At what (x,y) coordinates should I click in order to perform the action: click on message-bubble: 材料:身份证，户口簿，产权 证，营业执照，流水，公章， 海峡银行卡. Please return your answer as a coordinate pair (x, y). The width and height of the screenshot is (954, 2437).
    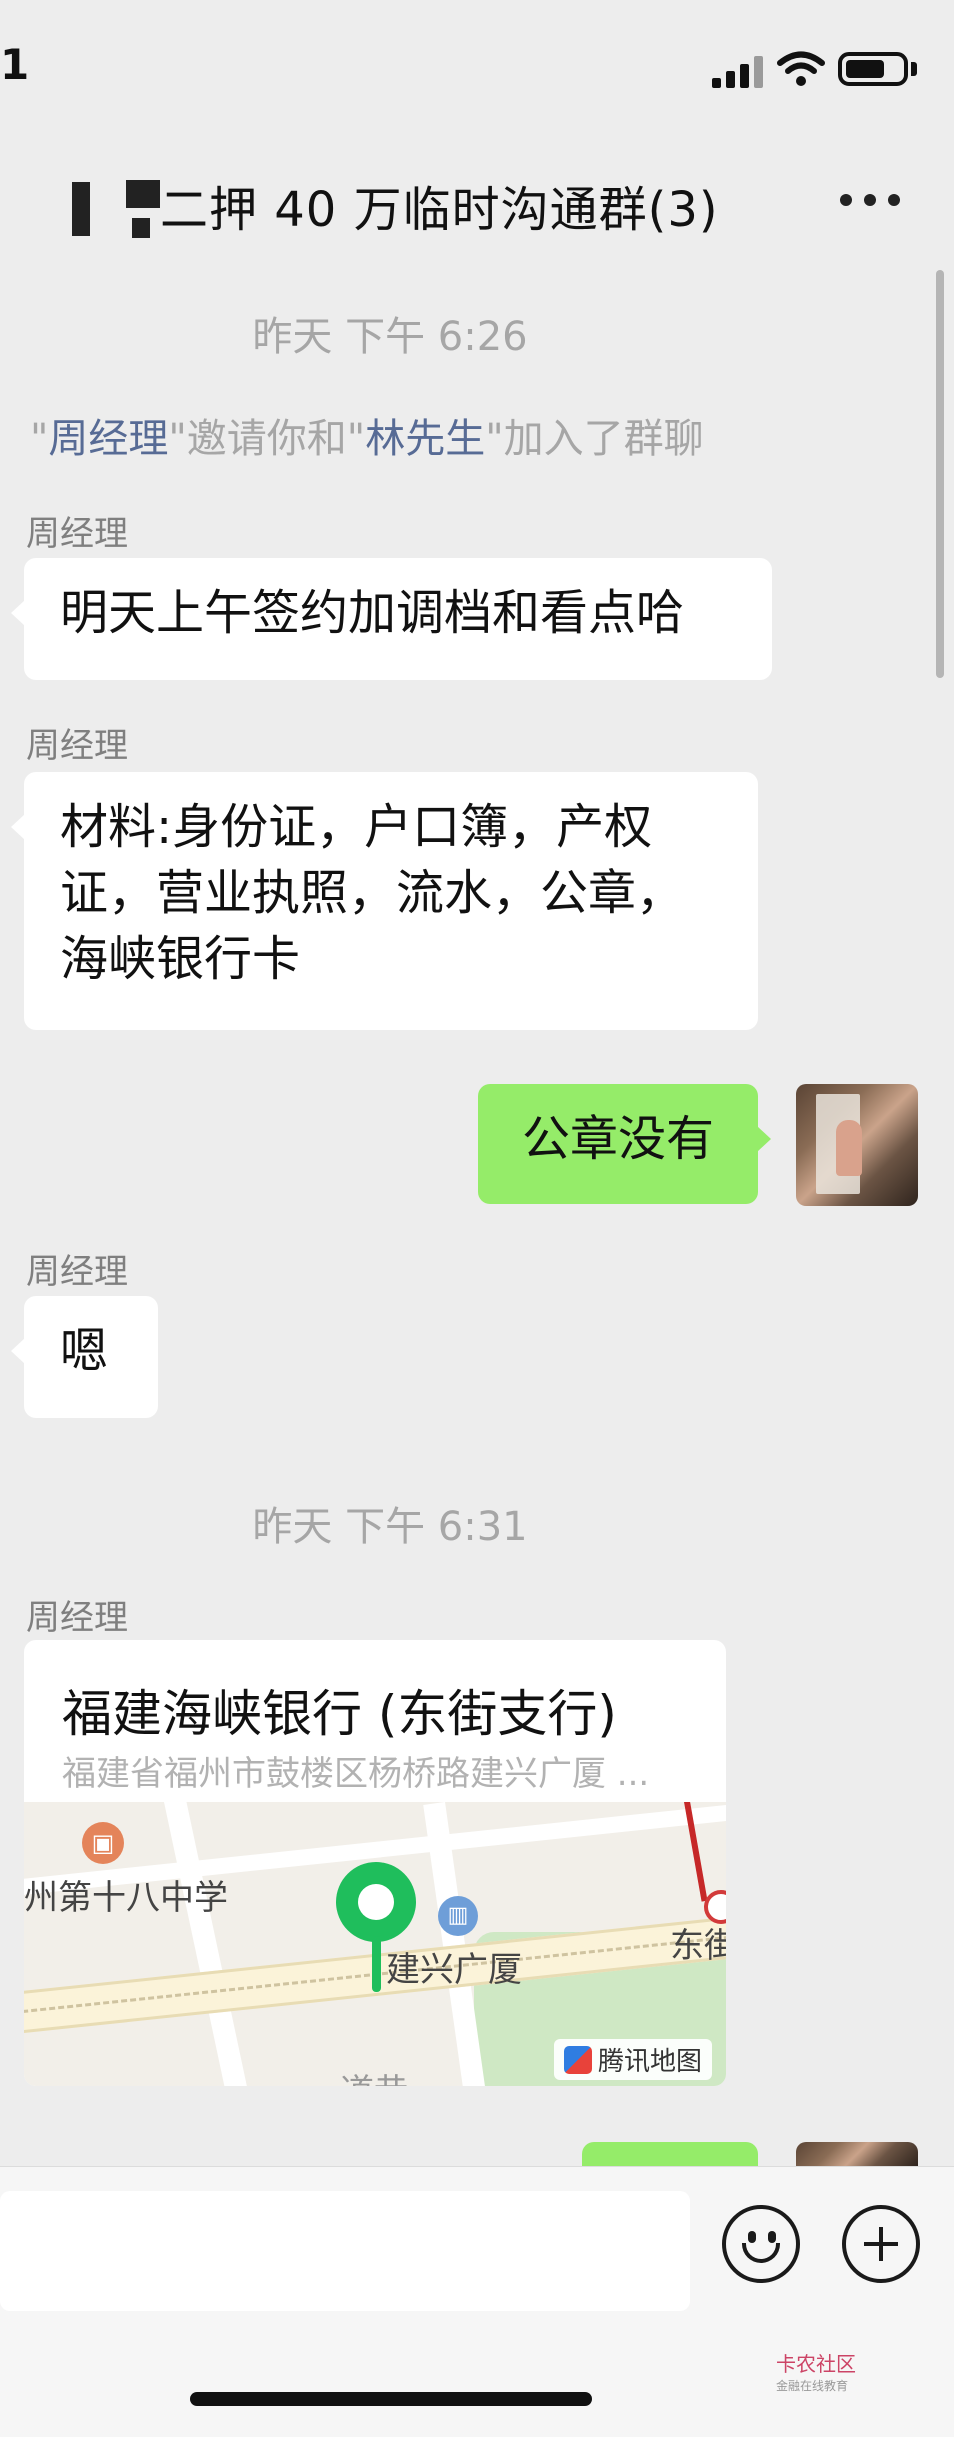
    Looking at the image, I should click on (384, 901).